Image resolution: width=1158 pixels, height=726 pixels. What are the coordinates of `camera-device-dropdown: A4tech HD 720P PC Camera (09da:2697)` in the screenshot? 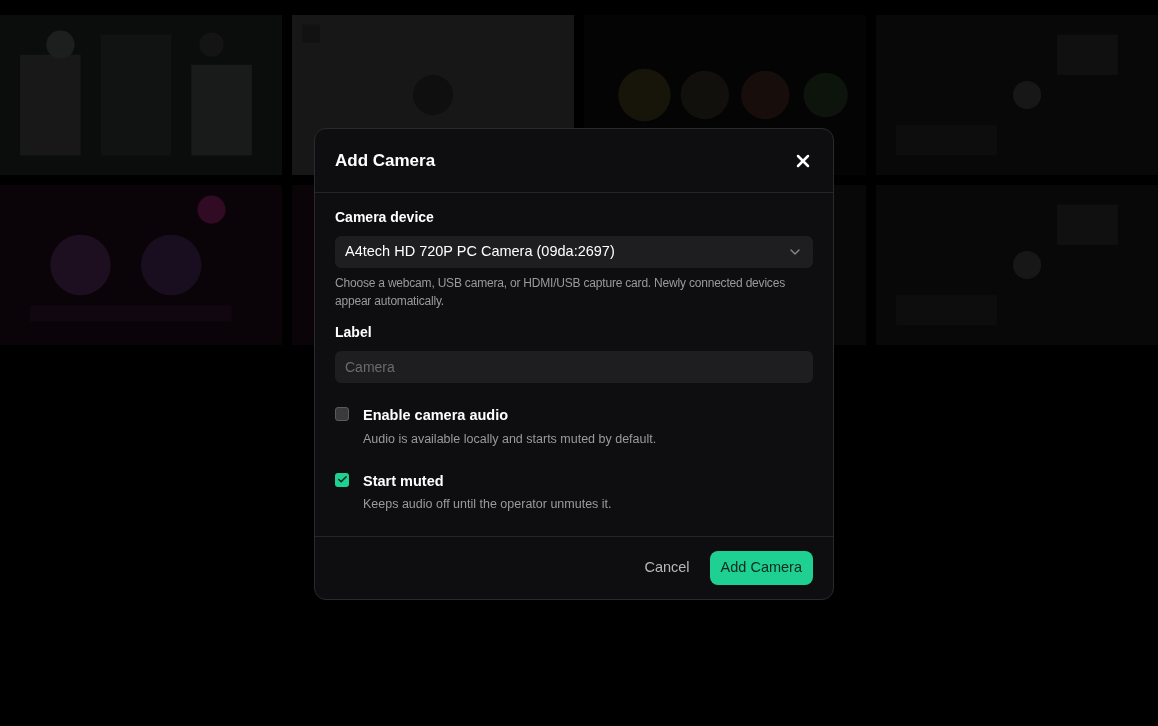 It's located at (574, 252).